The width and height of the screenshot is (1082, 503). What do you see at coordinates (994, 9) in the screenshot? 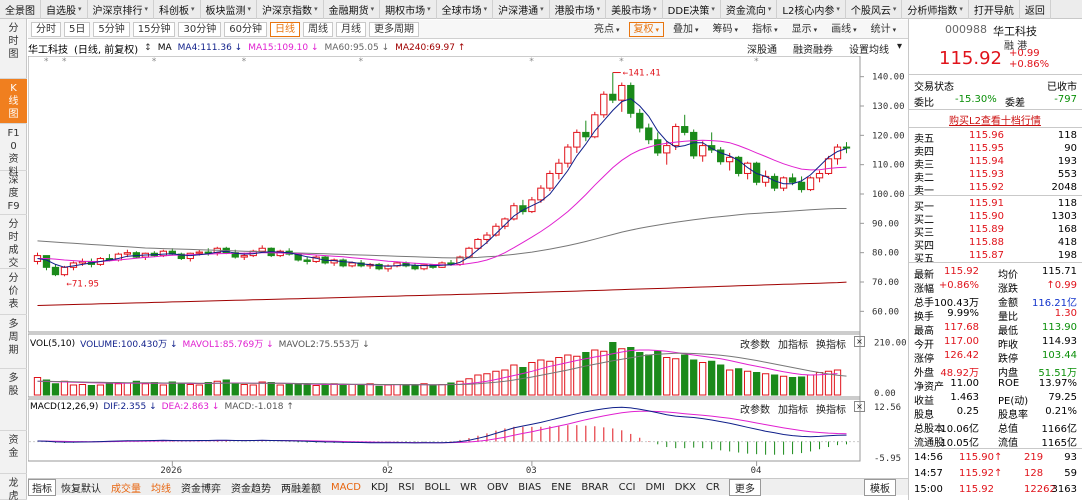
I see `menu-item-17: 打开导航` at bounding box center [994, 9].